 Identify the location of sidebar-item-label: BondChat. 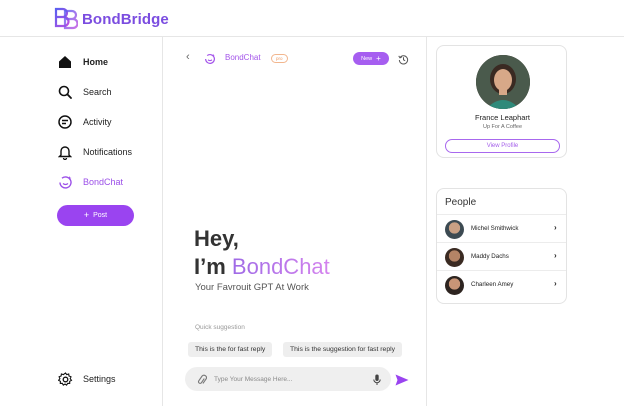
(103, 182).